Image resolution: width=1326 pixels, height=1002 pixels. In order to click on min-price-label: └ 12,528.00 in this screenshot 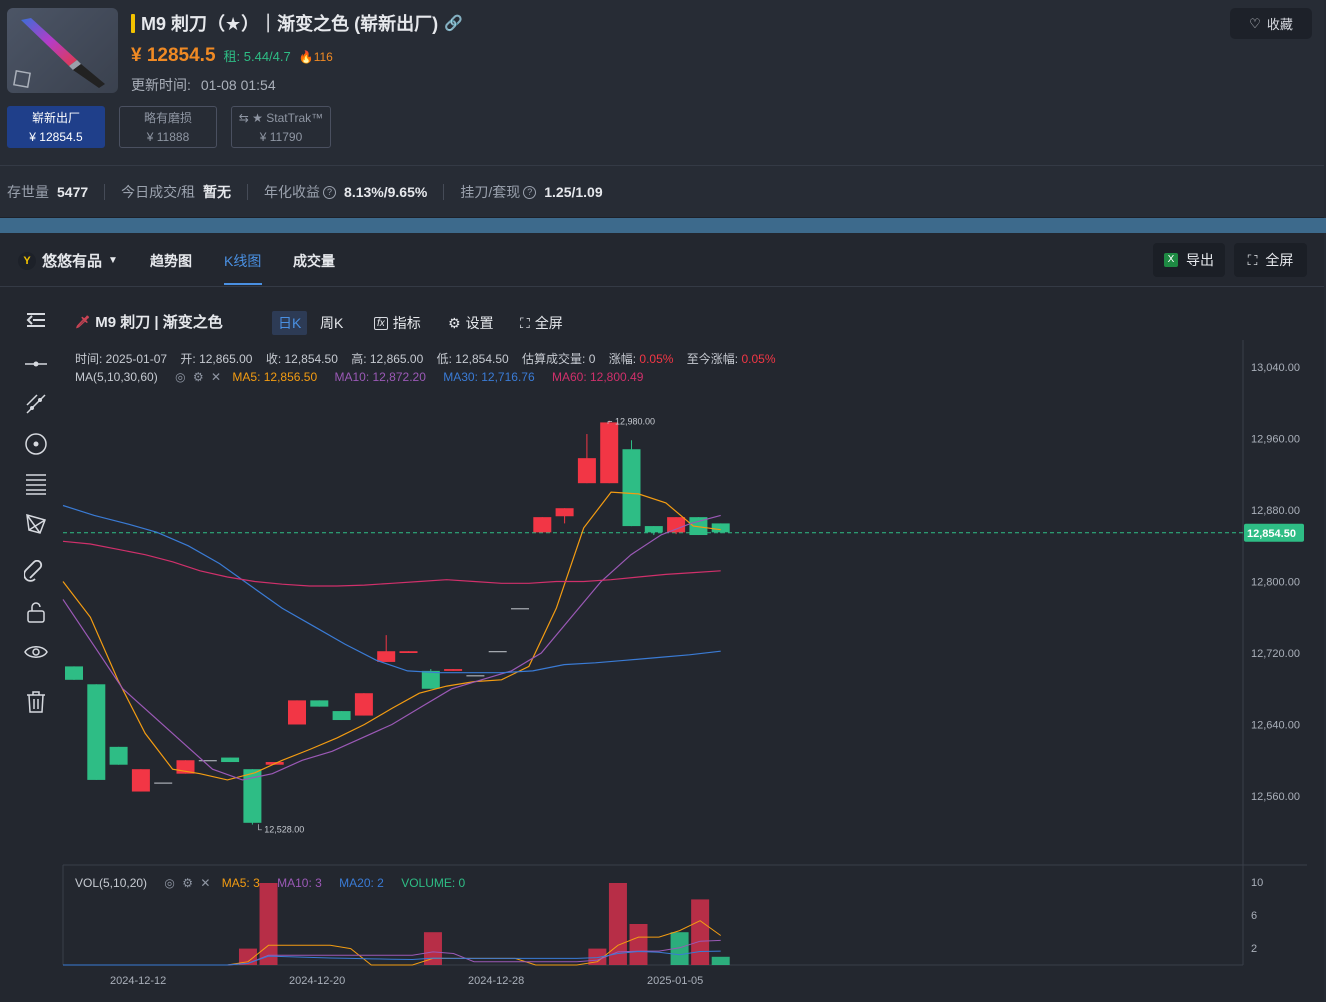, I will do `click(279, 829)`.